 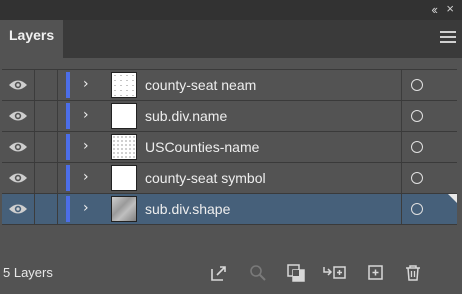 I want to click on layer-row-selected: › sub.div.shape, so click(x=229, y=209).